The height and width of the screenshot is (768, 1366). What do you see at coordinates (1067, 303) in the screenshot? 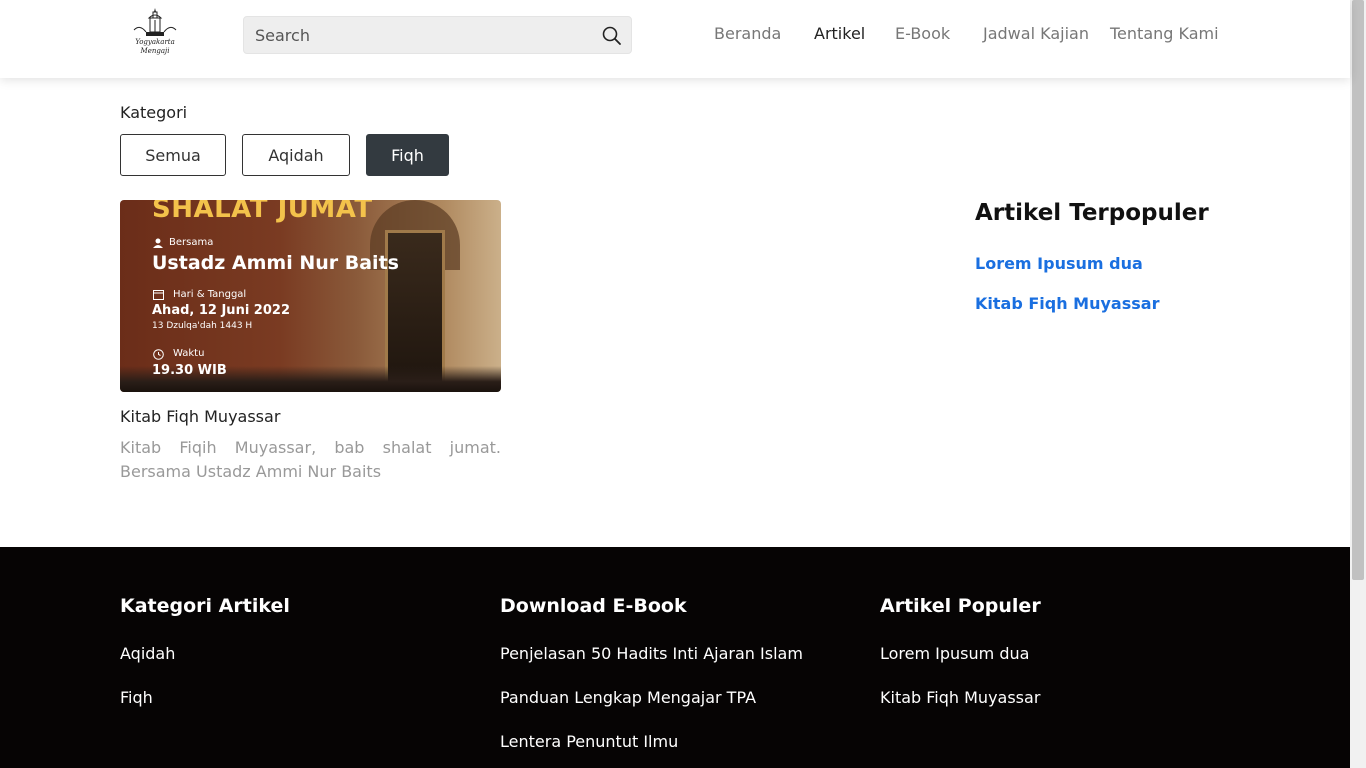
I see `popular-link-2: Kitab Fiqh Muyassar` at bounding box center [1067, 303].